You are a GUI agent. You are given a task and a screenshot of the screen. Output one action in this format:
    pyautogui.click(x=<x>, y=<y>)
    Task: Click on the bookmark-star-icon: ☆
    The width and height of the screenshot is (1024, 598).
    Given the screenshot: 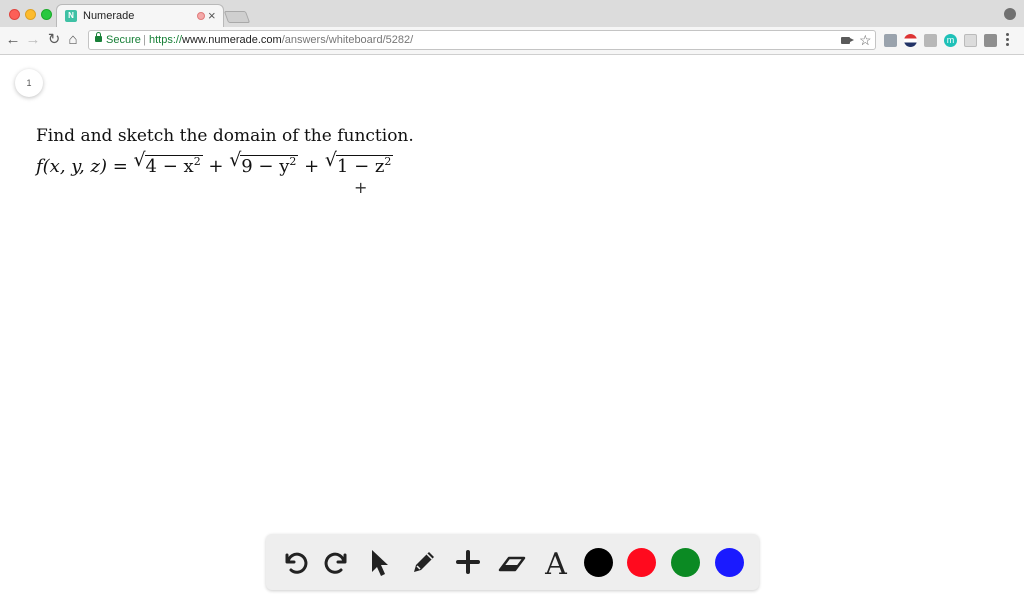 What is the action you would take?
    pyautogui.click(x=865, y=40)
    